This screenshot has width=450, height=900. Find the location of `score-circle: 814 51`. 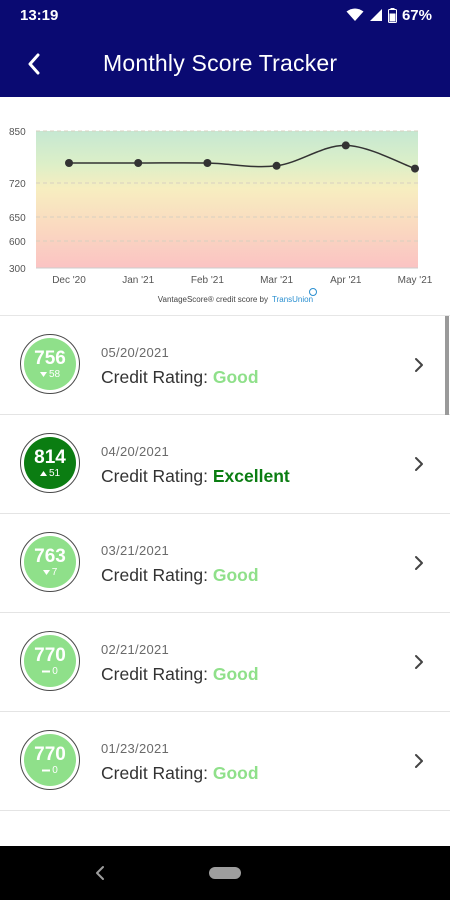

score-circle: 814 51 is located at coordinates (50, 463).